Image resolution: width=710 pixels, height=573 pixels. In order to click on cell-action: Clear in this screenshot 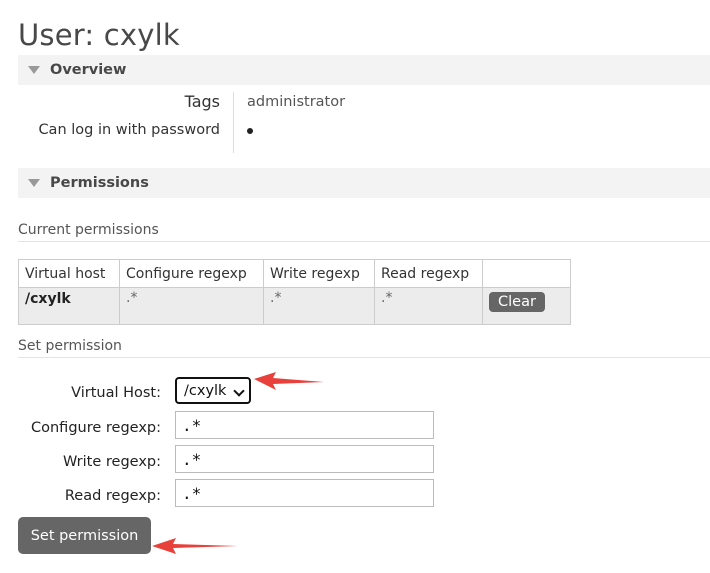, I will do `click(526, 306)`.